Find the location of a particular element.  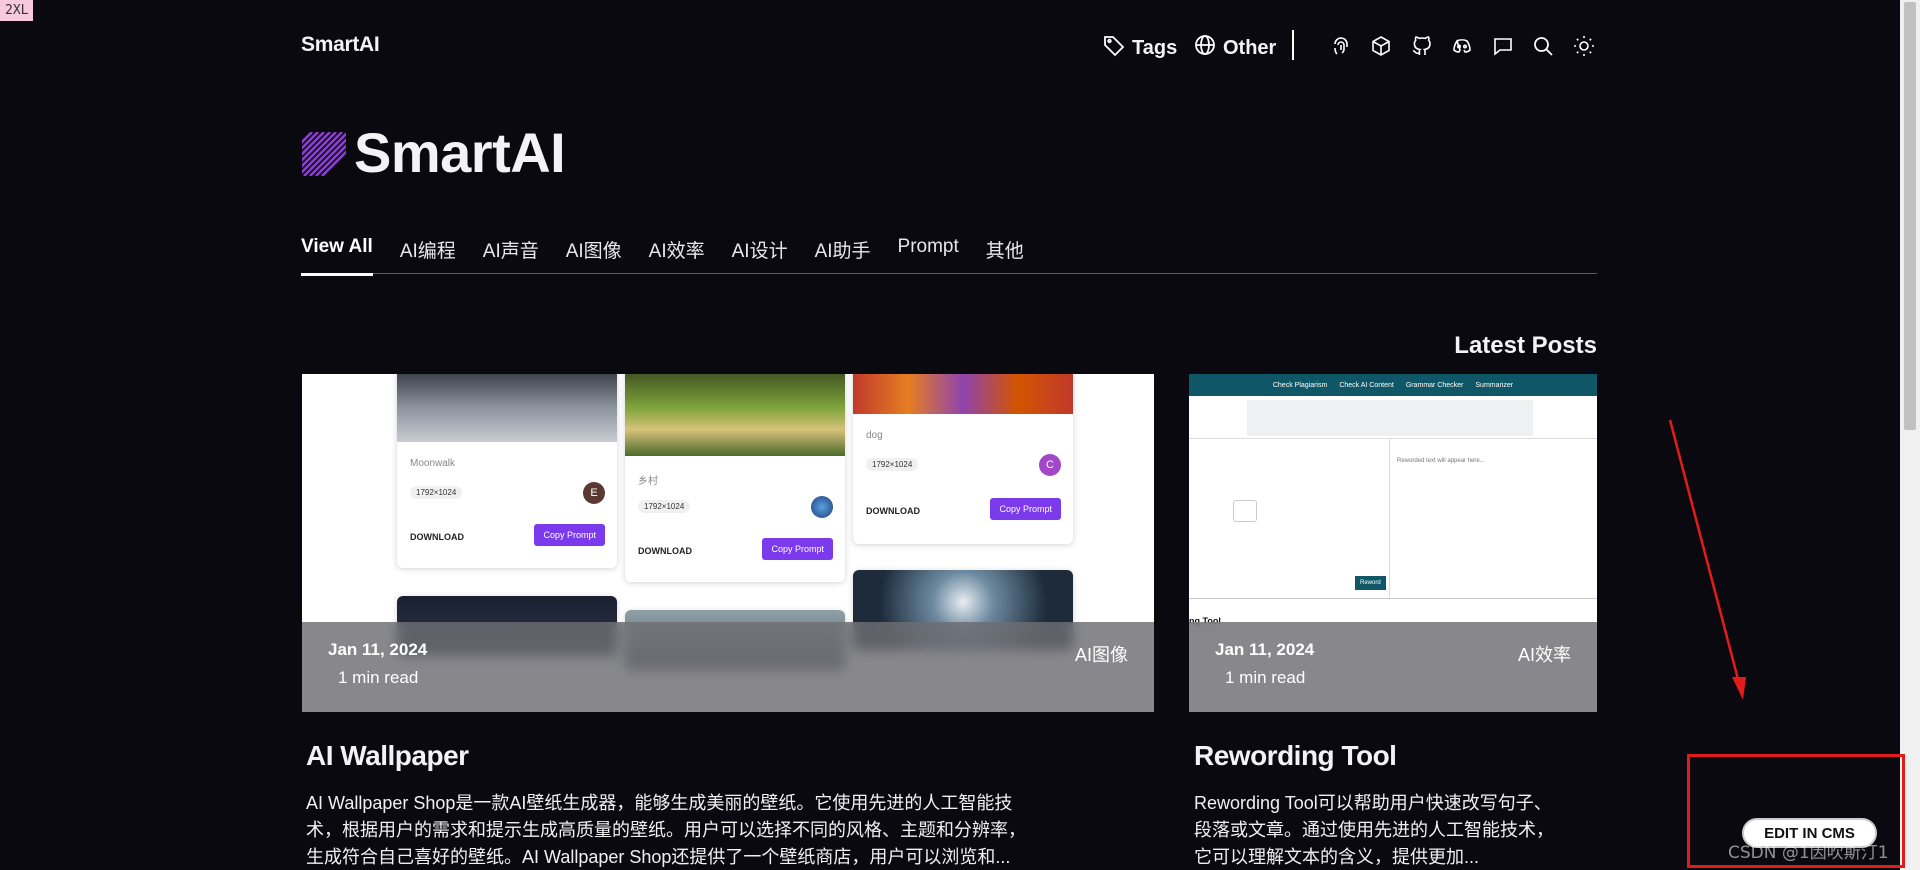

nav-tags: Tags is located at coordinates (1139, 48).